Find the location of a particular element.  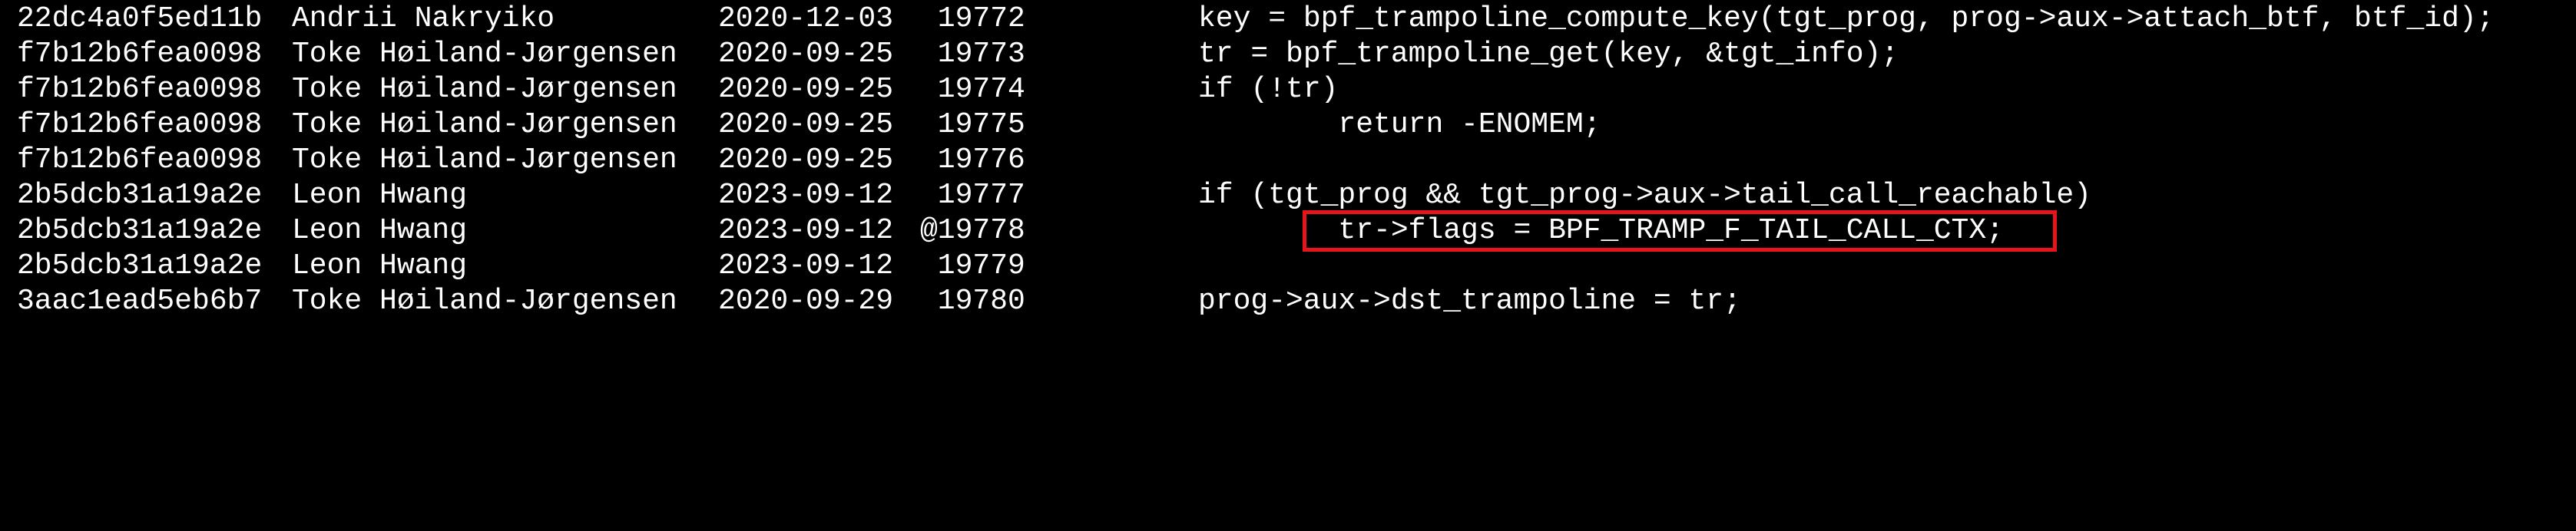

line-number: 19780 is located at coordinates (972, 301).